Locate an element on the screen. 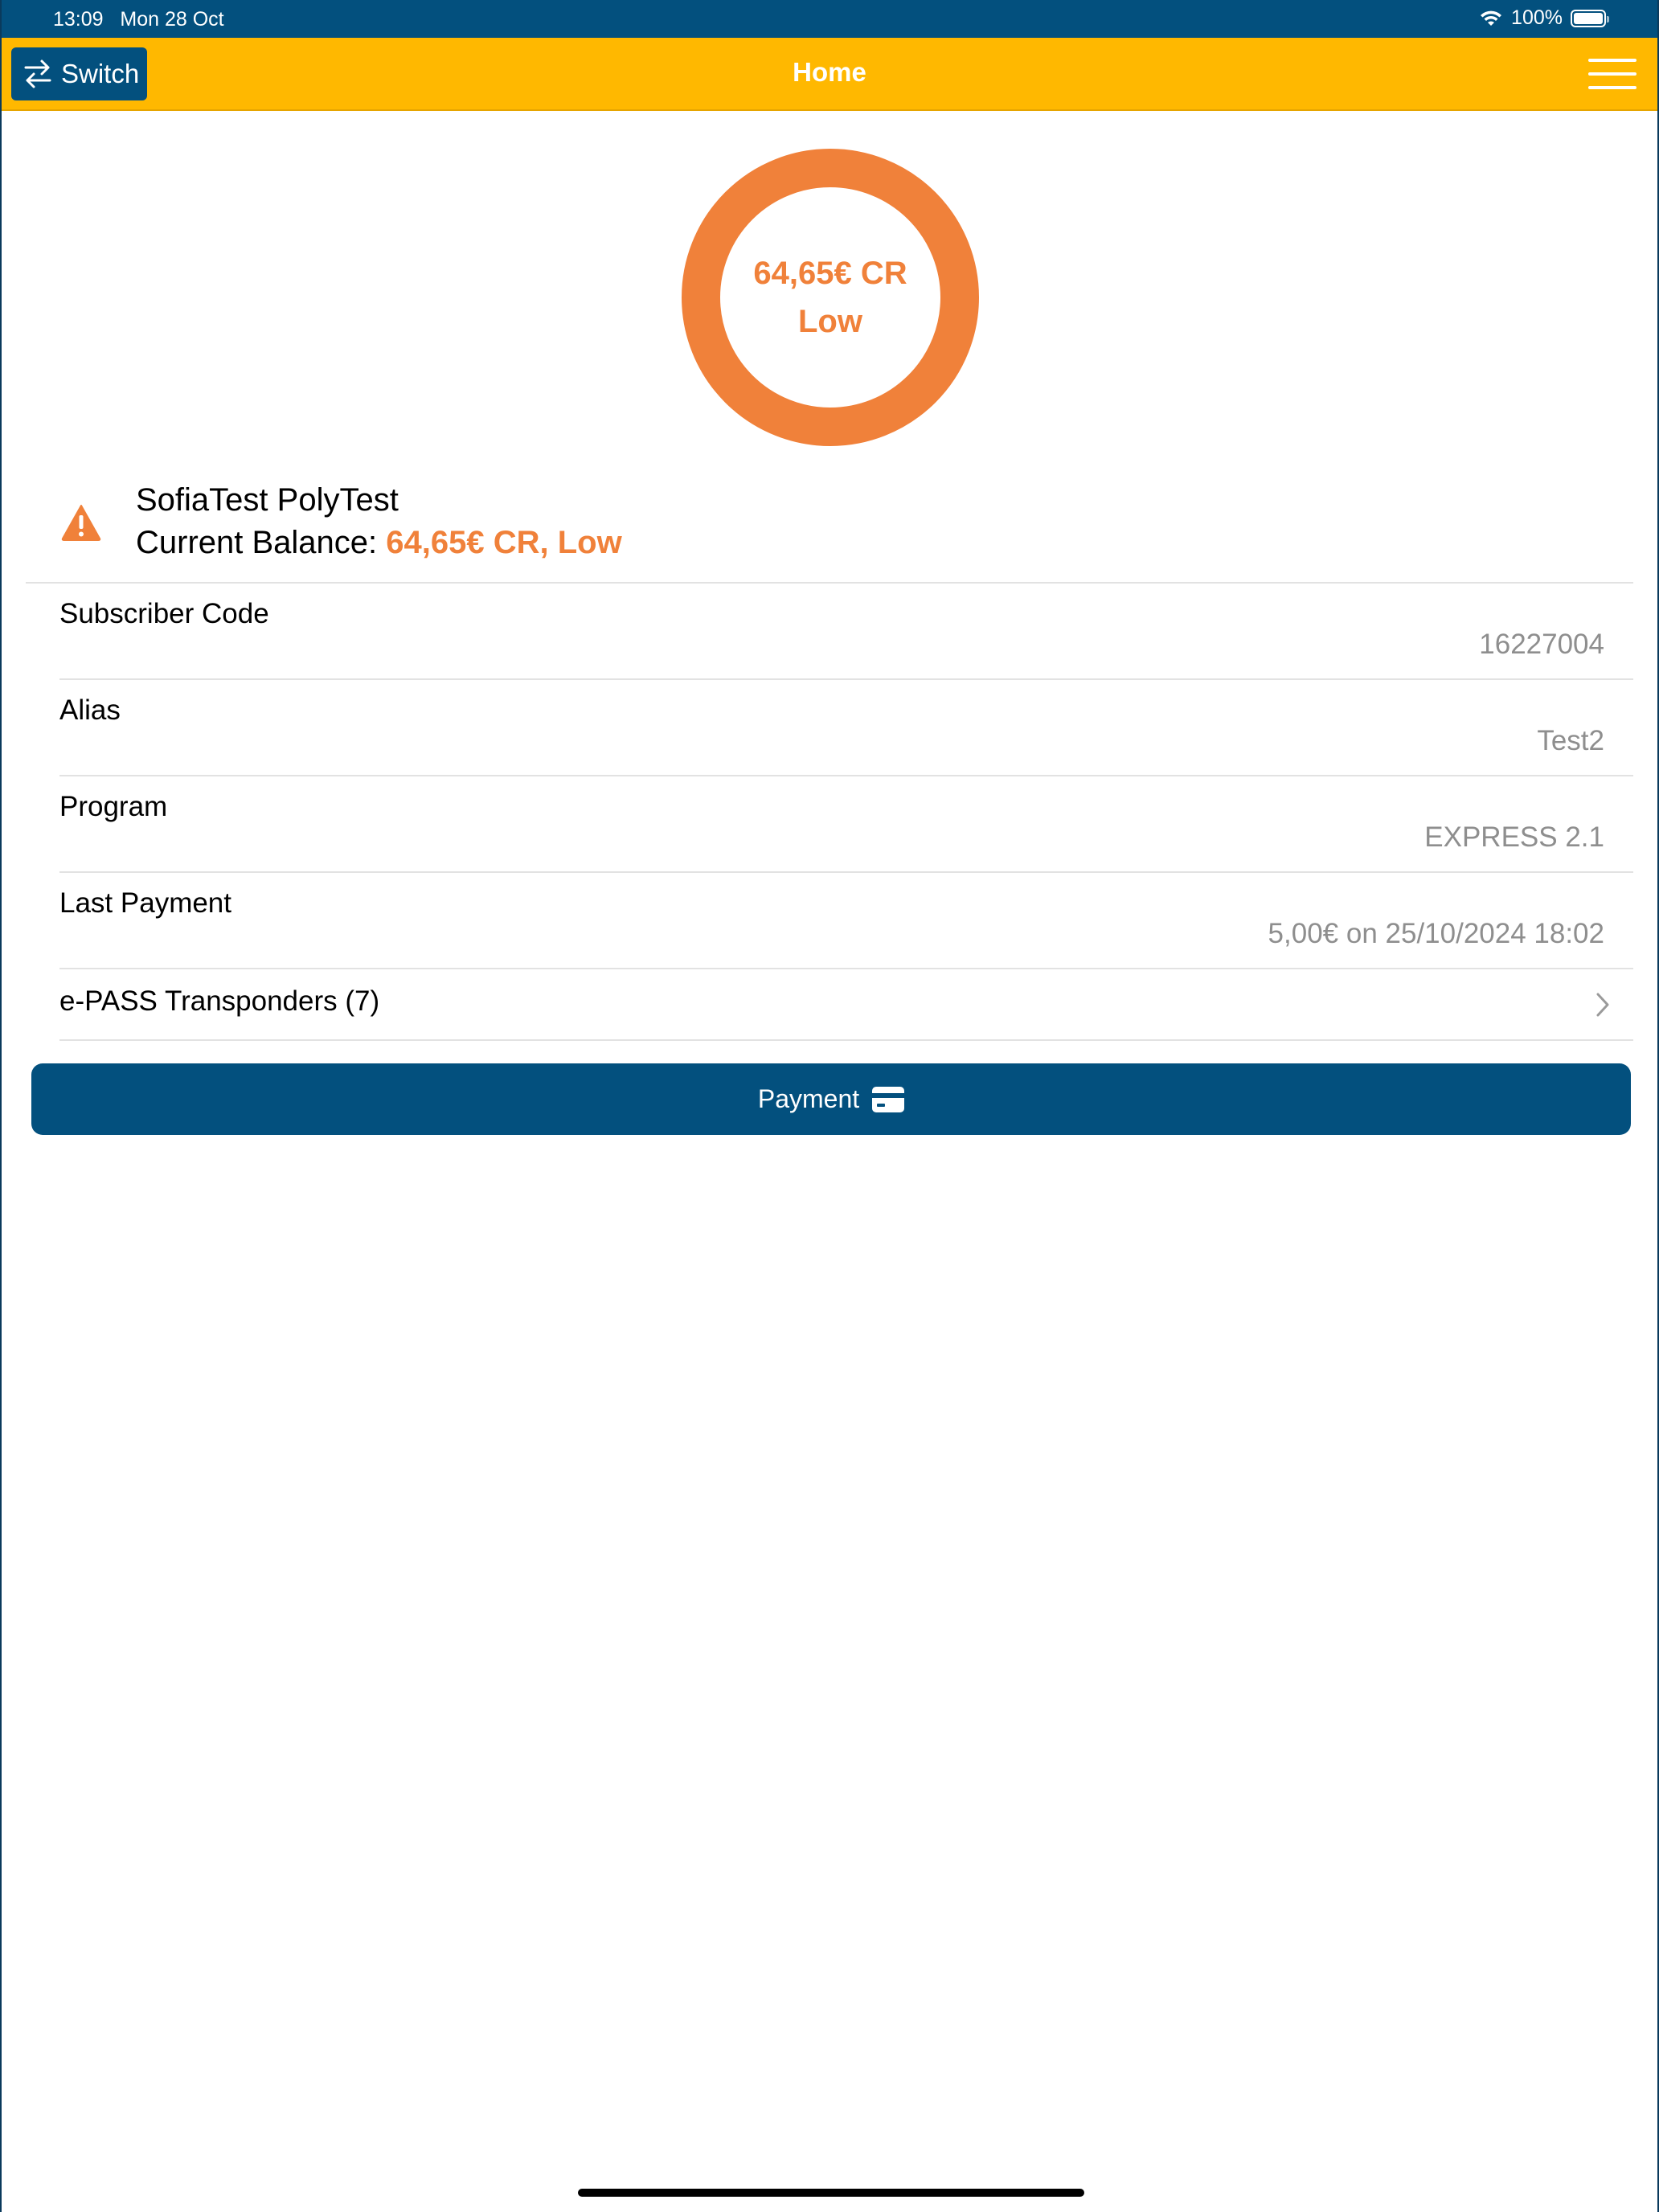 The width and height of the screenshot is (1659, 2212). battery-percent: 100% is located at coordinates (1537, 17).